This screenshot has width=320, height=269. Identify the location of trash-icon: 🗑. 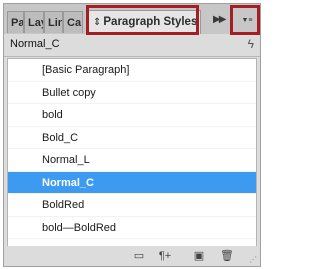
(227, 256).